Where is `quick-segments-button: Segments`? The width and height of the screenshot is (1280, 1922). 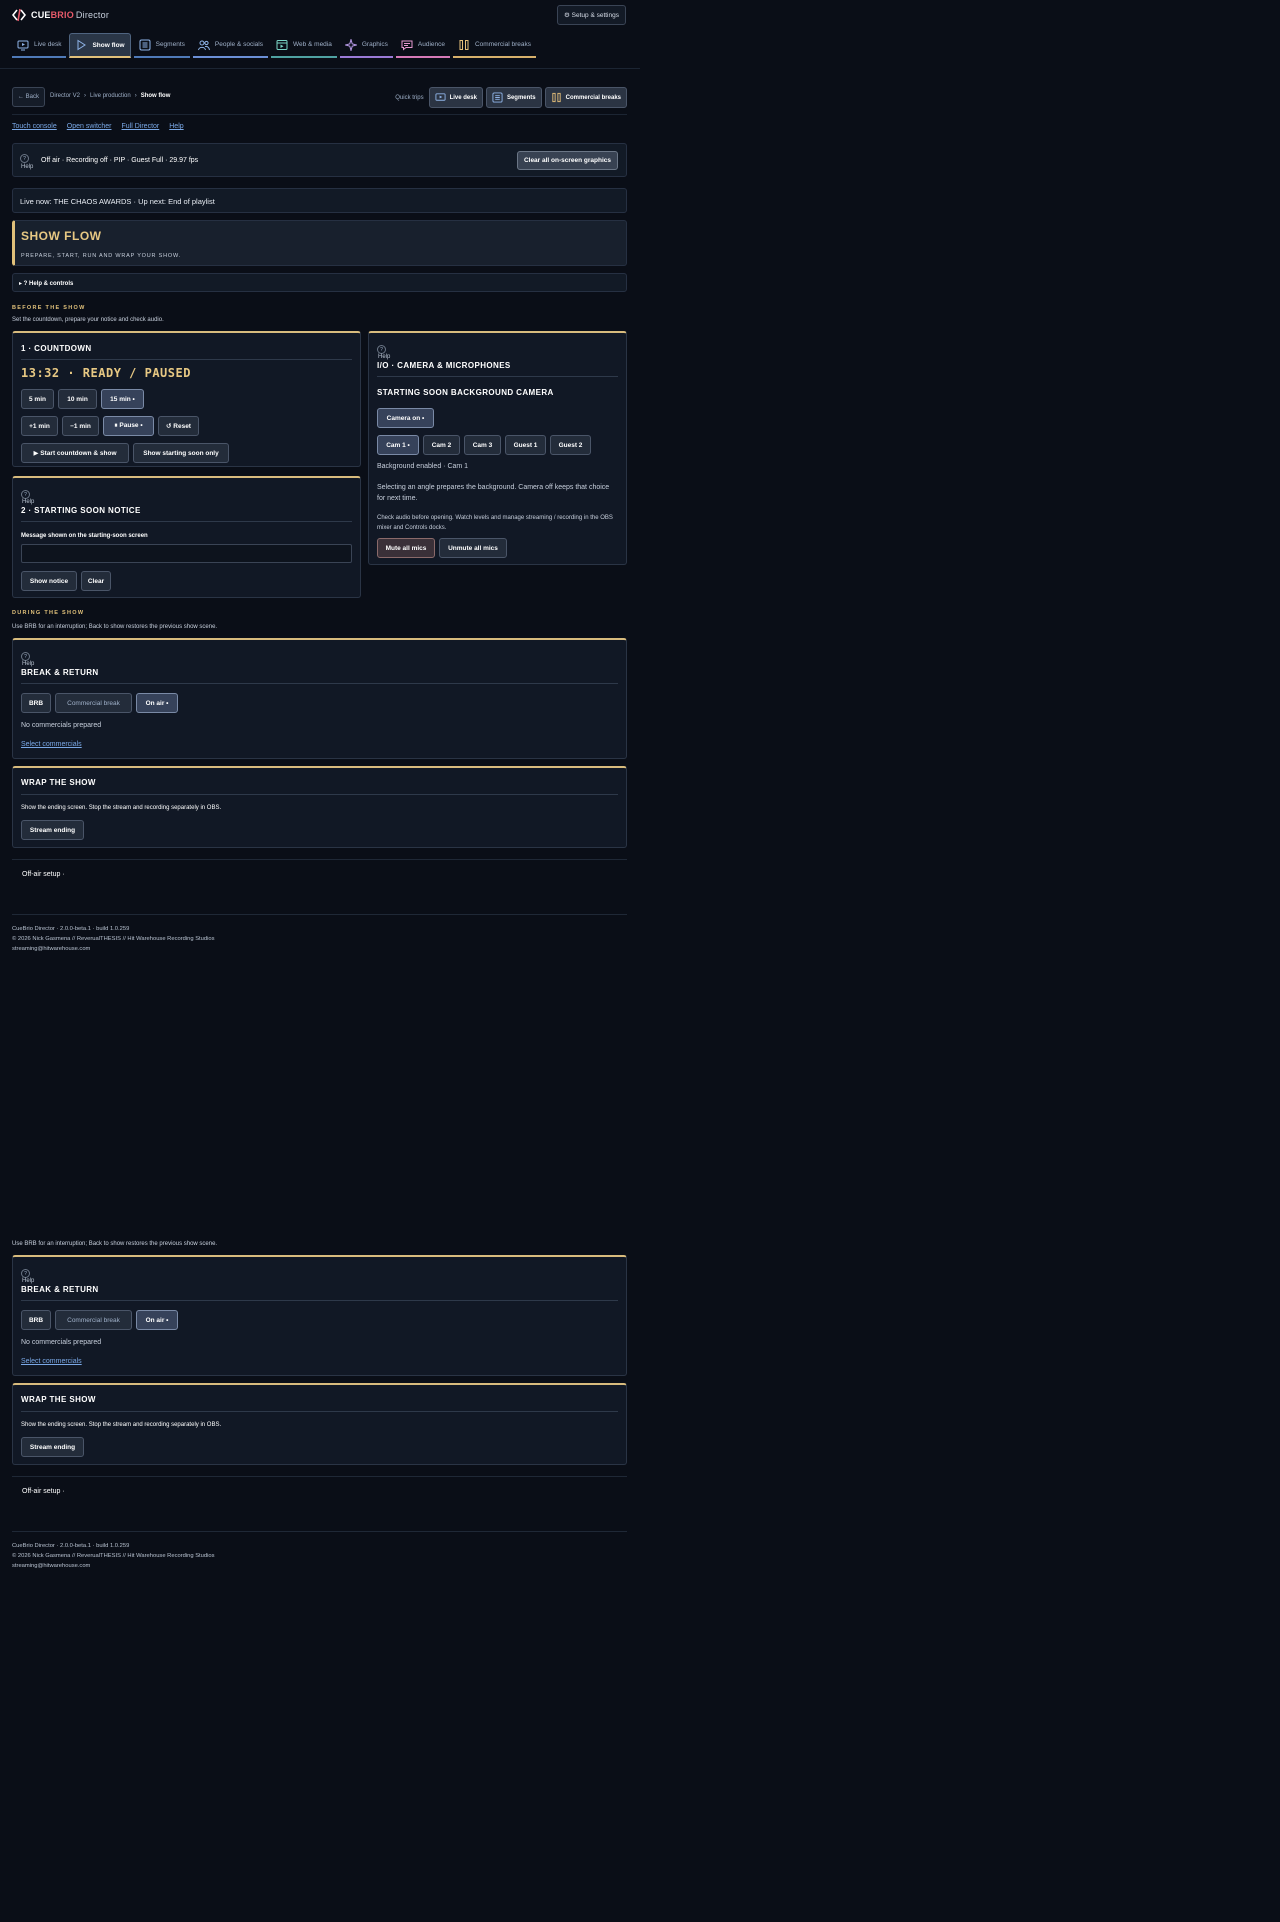
quick-segments-button: Segments is located at coordinates (513, 97).